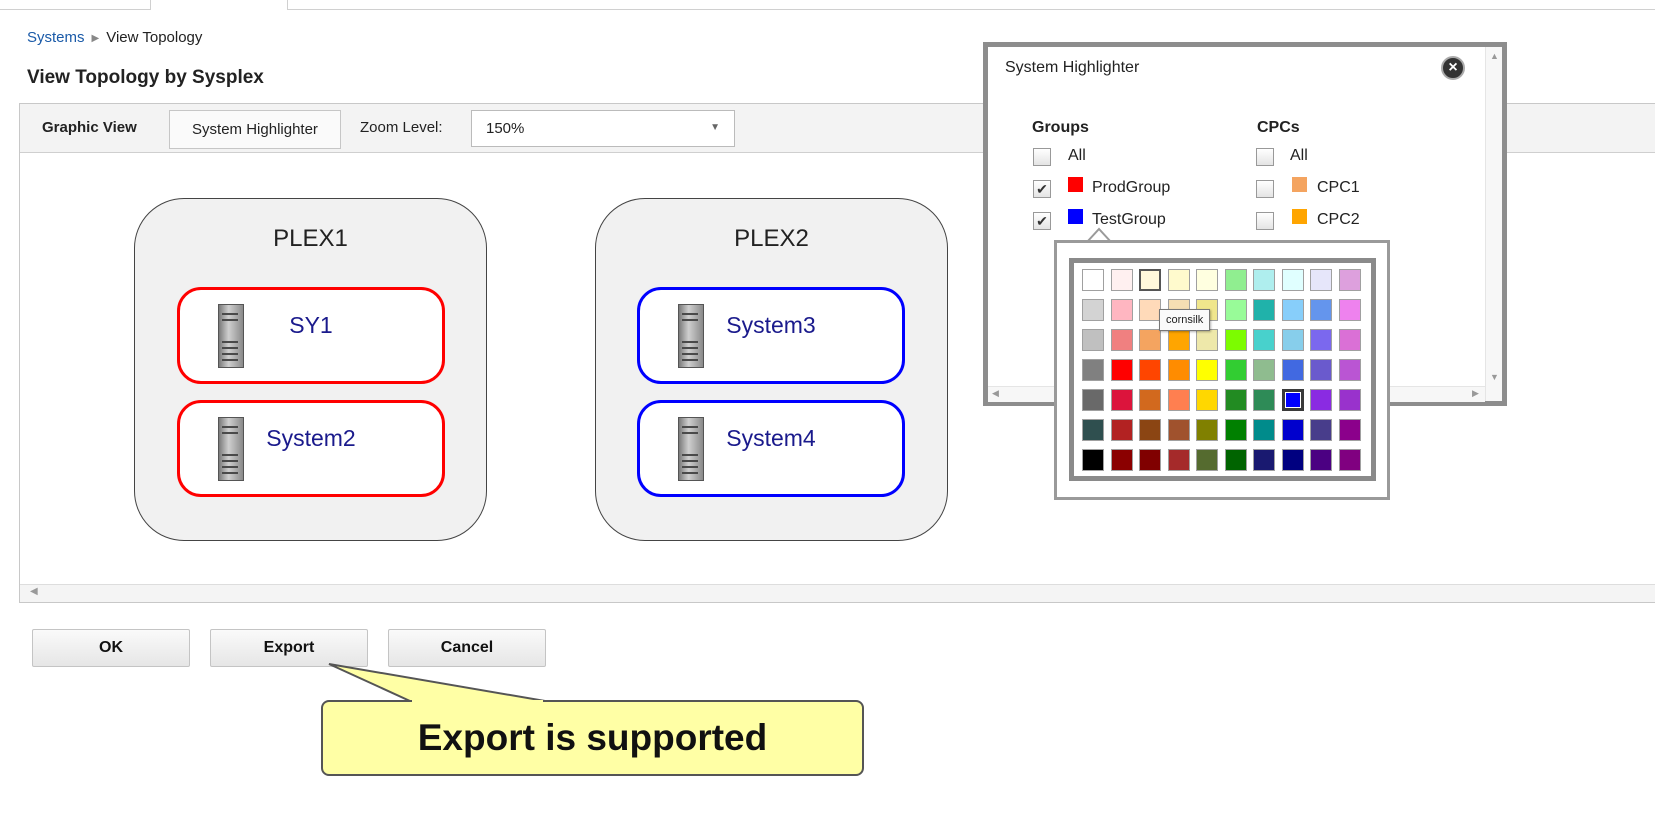  Describe the element at coordinates (837, 593) in the screenshot. I see `panel-horizontal-scrollbar: ◀` at that location.